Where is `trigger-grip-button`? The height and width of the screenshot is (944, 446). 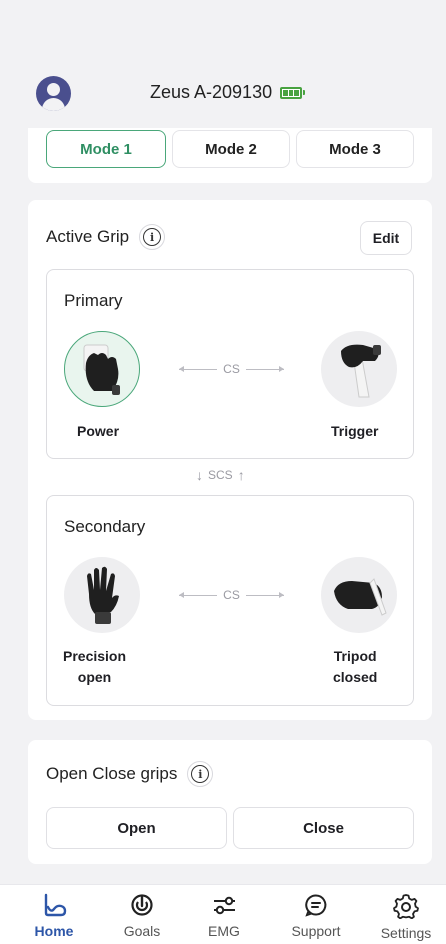
trigger-grip-button is located at coordinates (359, 369).